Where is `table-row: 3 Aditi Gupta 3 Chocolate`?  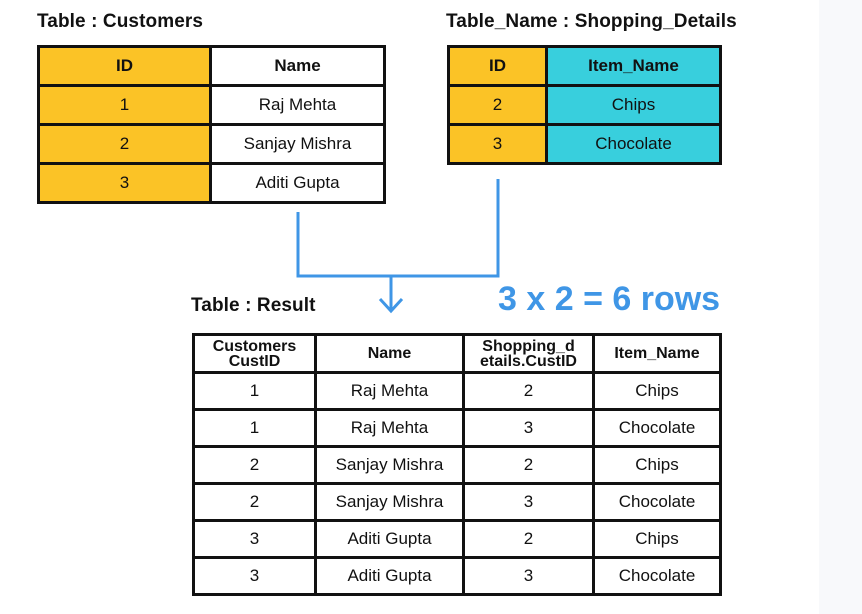 table-row: 3 Aditi Gupta 3 Chocolate is located at coordinates (457, 576).